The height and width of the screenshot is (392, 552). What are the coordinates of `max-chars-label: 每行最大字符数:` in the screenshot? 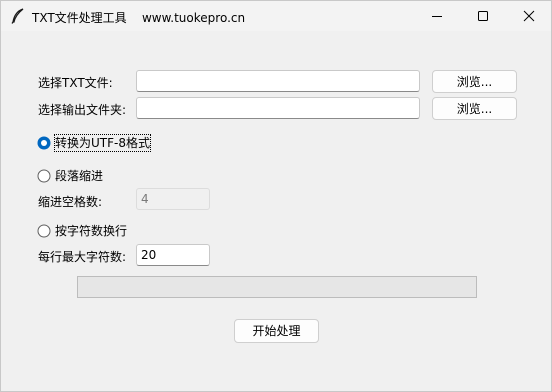 It's located at (82, 257).